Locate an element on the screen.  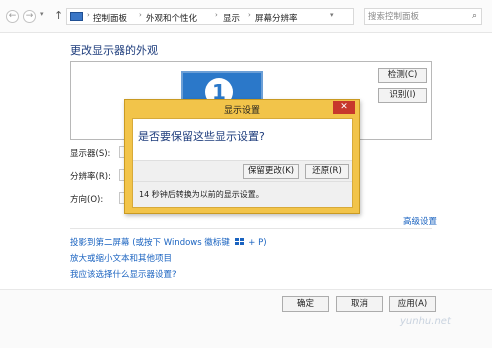
search-box: ⌕ is located at coordinates (423, 16).